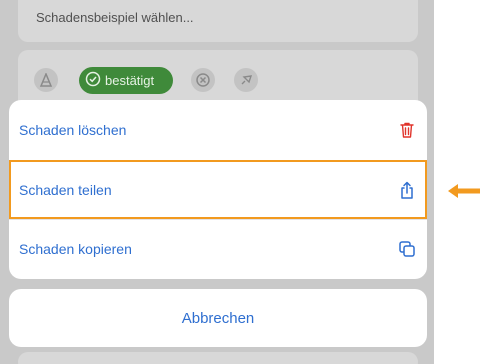 The width and height of the screenshot is (482, 364). I want to click on delete-damage-button: Schaden löschen, so click(218, 130).